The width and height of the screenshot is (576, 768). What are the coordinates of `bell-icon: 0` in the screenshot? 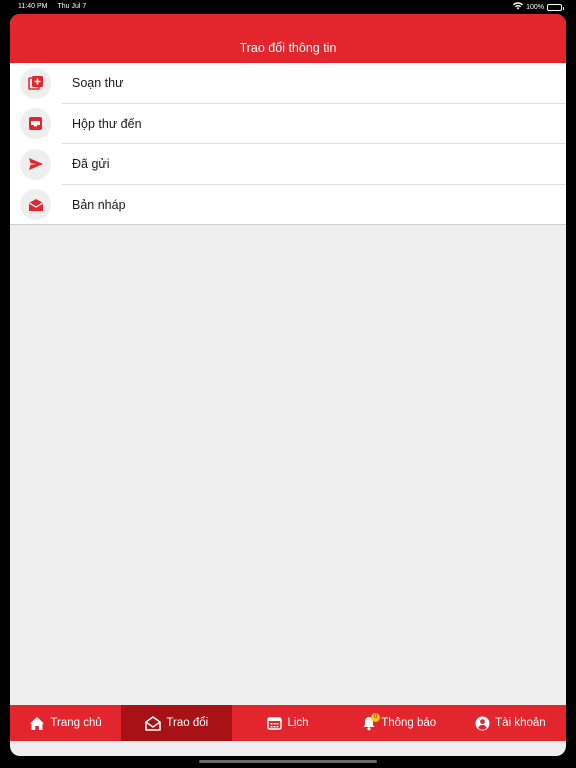 It's located at (371, 721).